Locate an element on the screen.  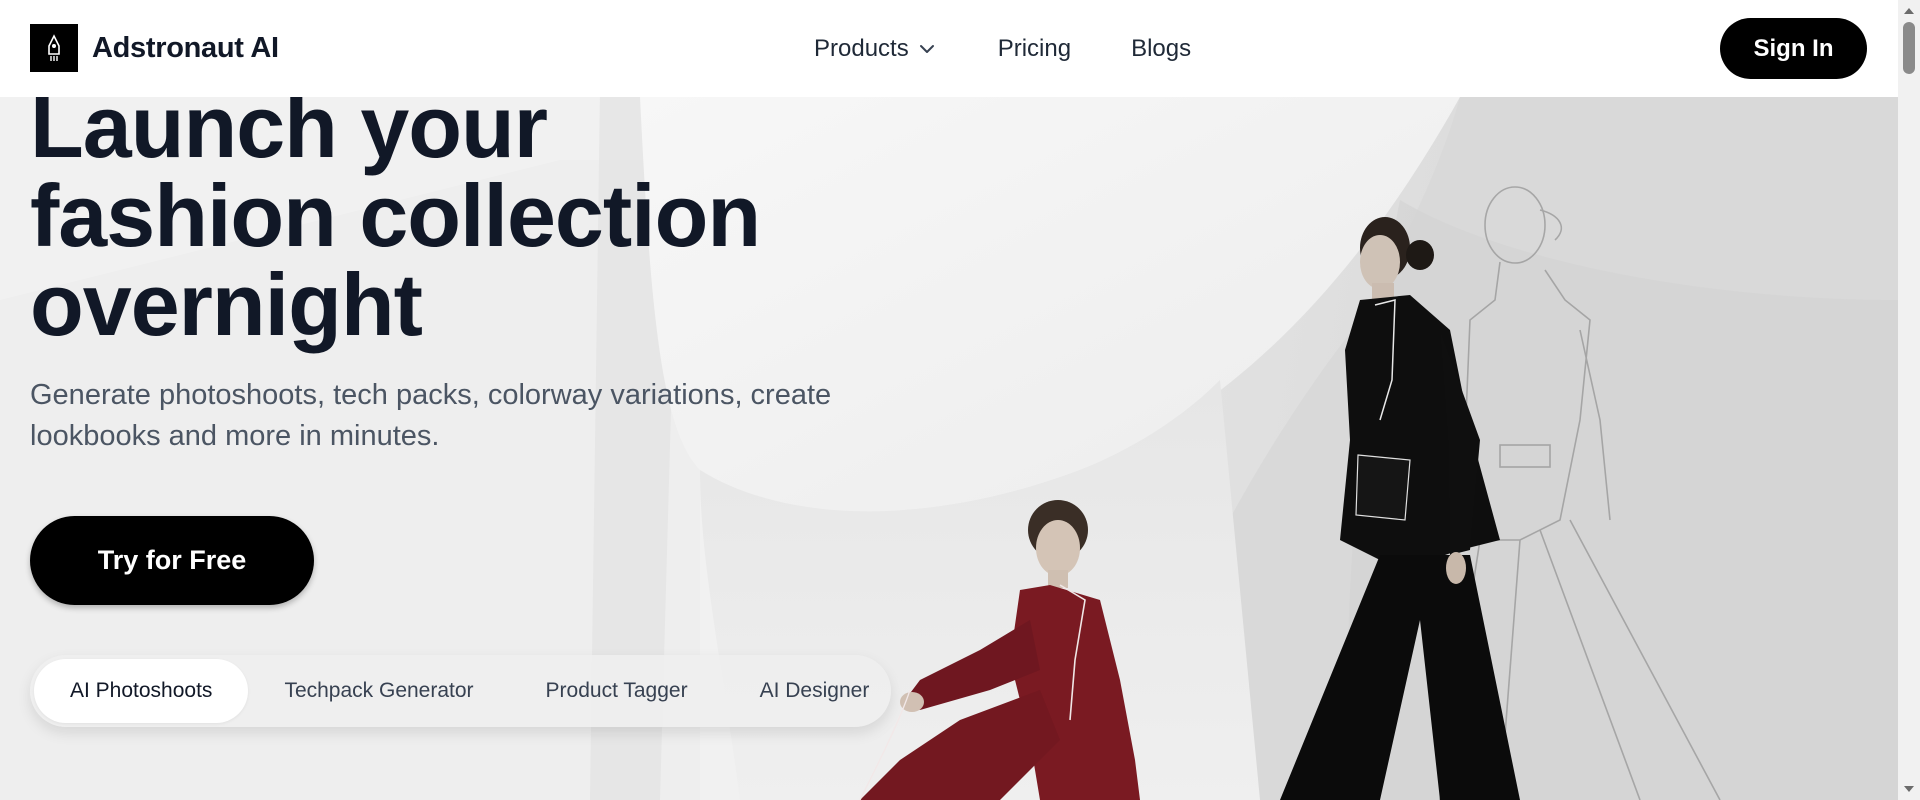
main-nav: Products Pricing Blogs is located at coordinates (1002, 48).